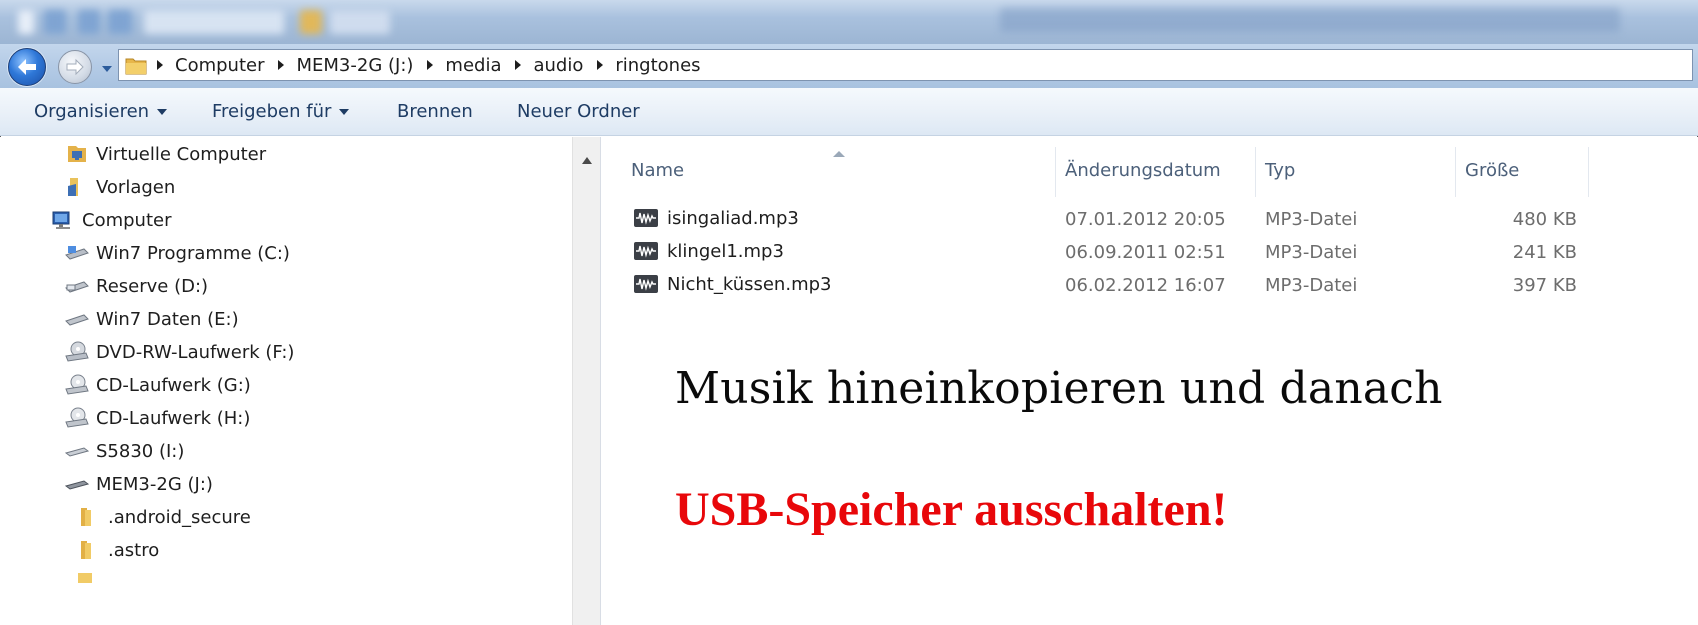 This screenshot has height=625, width=1698. Describe the element at coordinates (655, 65) in the screenshot. I see `breadcrumb-ringtones: ringtones` at that location.